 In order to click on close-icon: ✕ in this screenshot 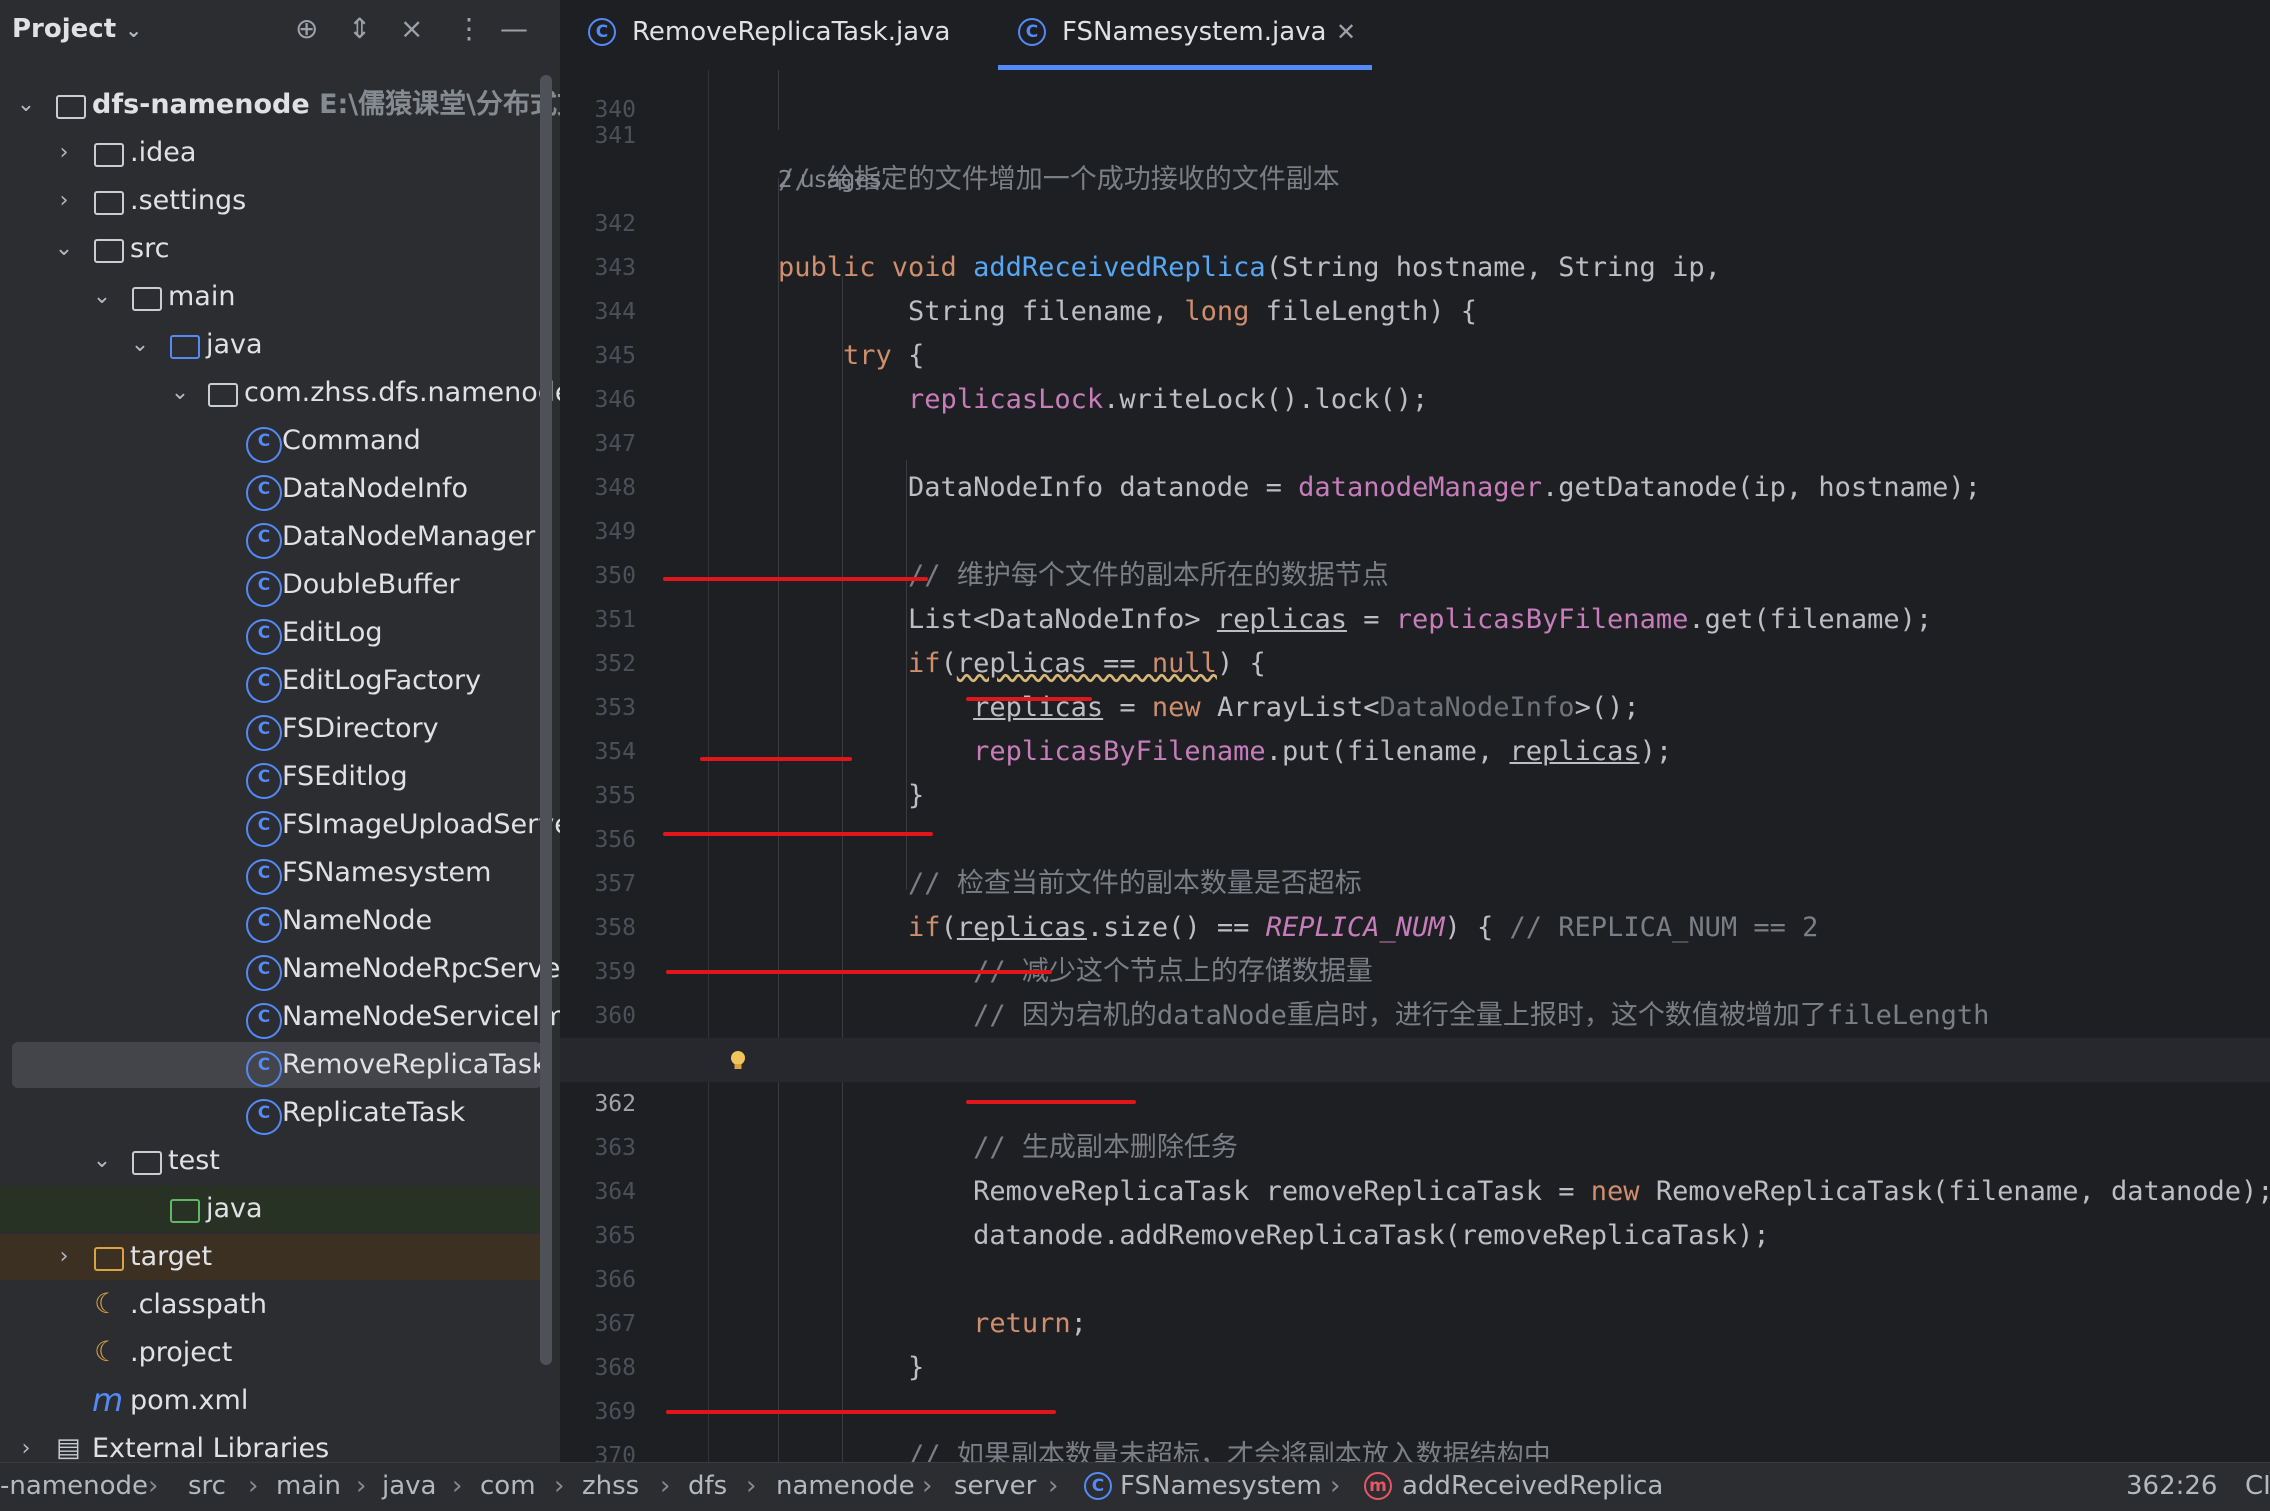, I will do `click(1346, 32)`.